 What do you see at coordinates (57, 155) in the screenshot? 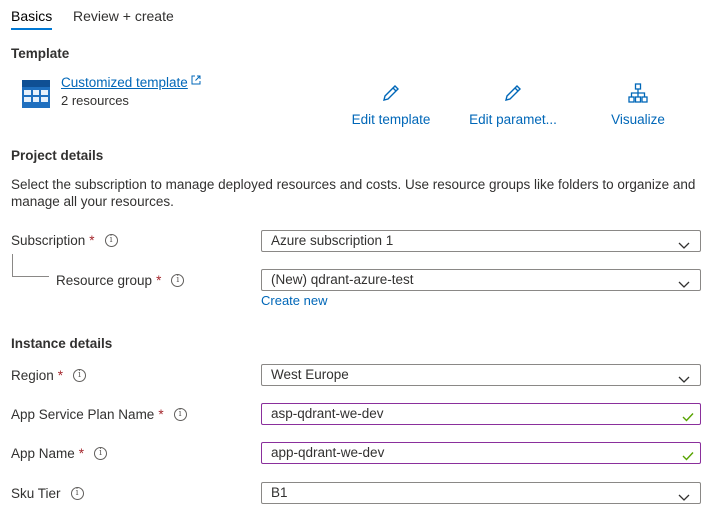
I see `project-details-title: Project details` at bounding box center [57, 155].